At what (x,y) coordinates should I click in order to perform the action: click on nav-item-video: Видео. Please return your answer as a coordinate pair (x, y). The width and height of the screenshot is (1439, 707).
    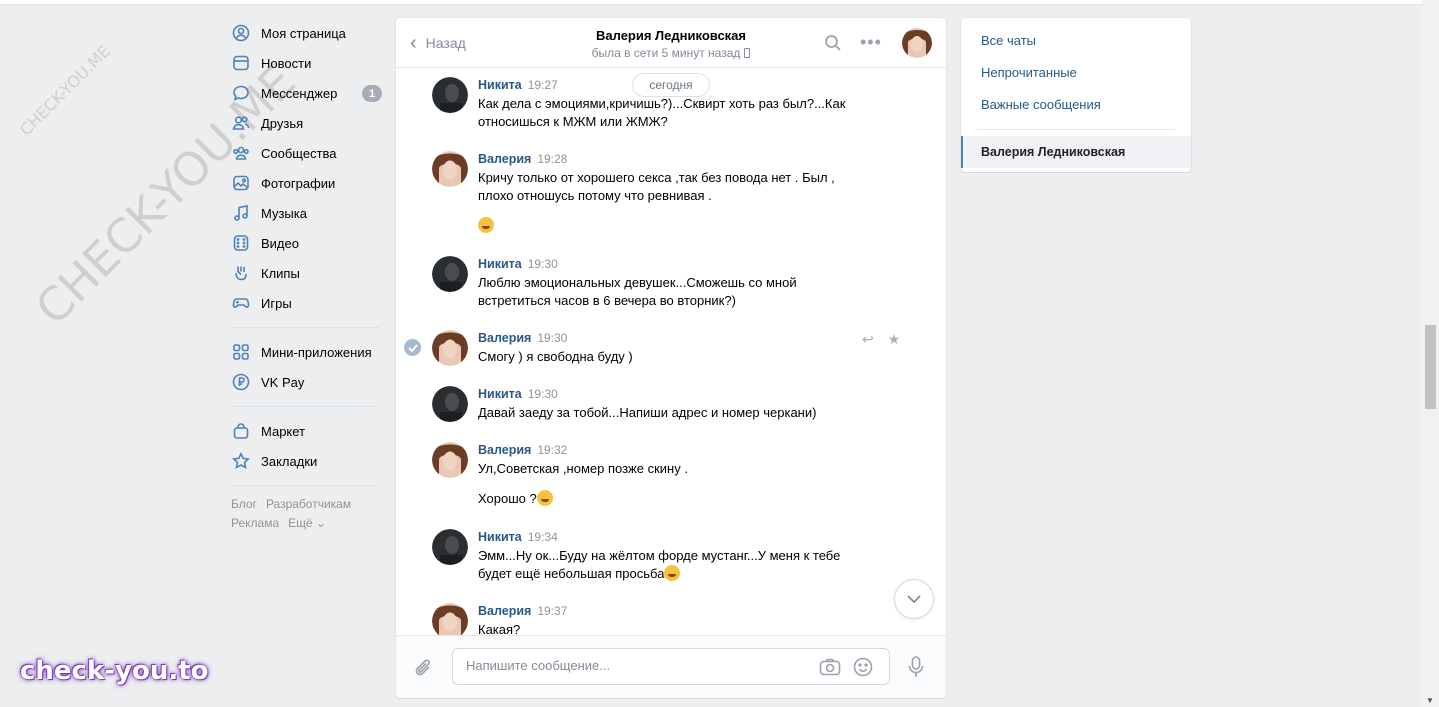
    Looking at the image, I should click on (304, 243).